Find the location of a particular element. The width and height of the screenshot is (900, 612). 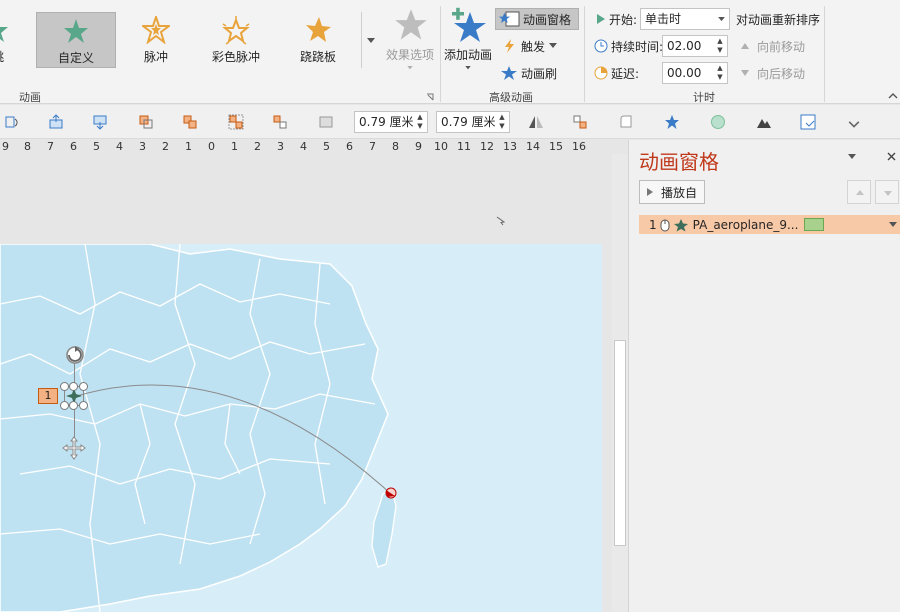

gallery-item-color-pulse: 彩色脉冲 is located at coordinates (236, 40).